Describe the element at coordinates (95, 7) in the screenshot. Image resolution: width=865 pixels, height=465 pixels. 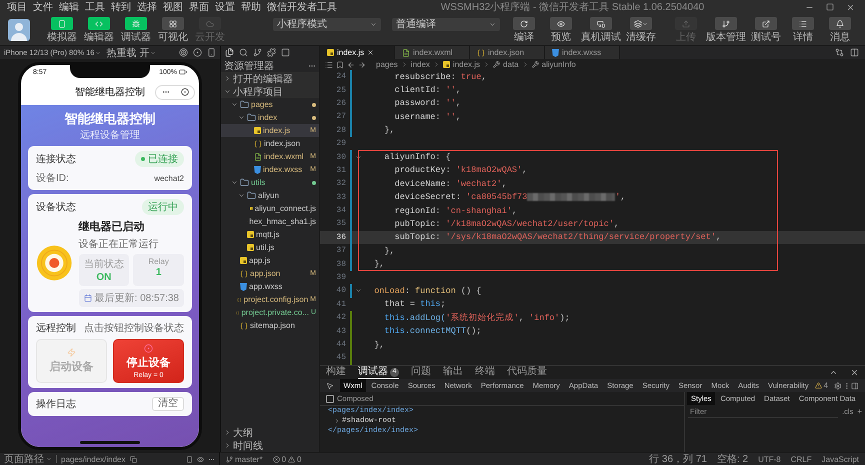
I see `menu-item: 工具` at that location.